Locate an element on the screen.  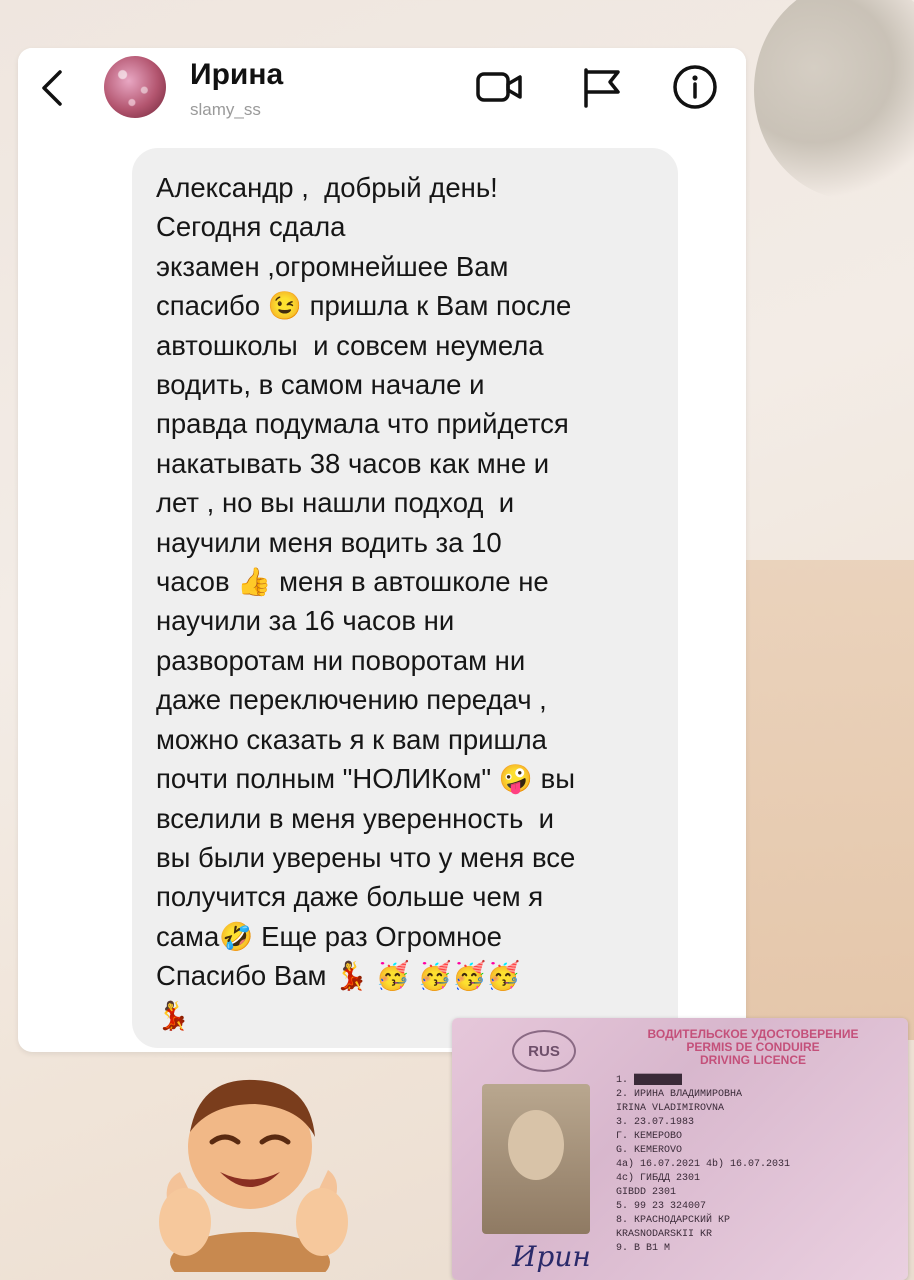
licence-portrait is located at coordinates (536, 1159).